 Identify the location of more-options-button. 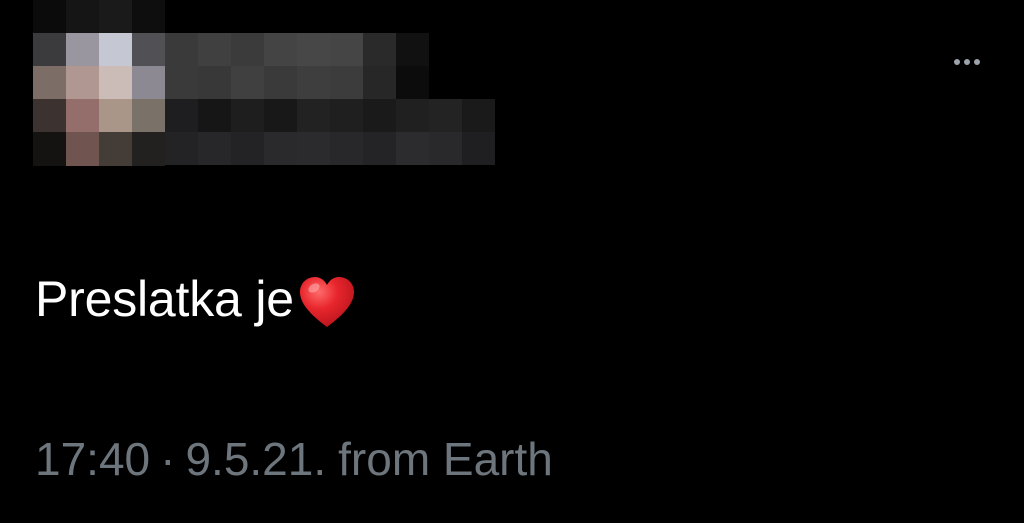
(967, 62).